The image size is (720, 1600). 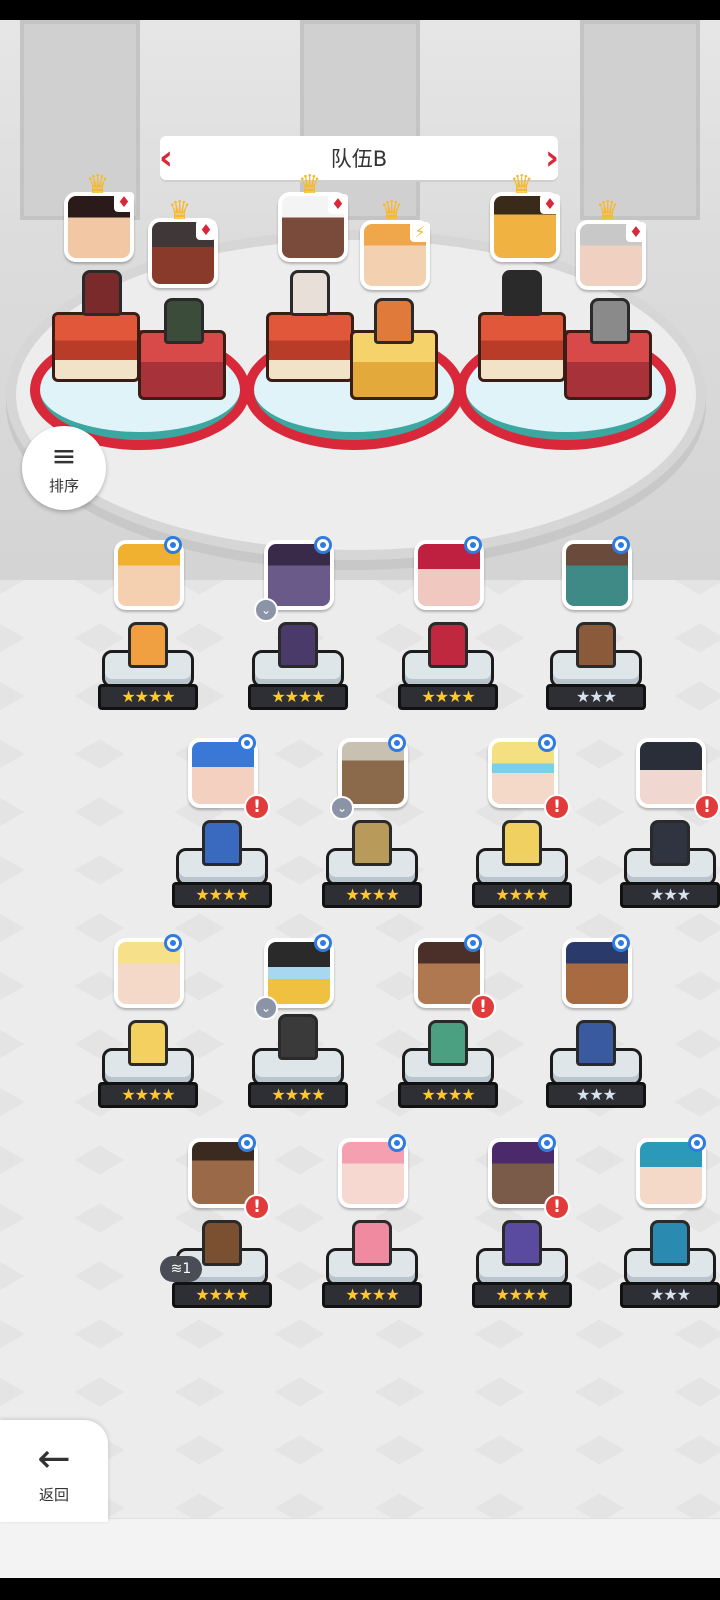 What do you see at coordinates (420, 232) in the screenshot?
I see `suit-lightning-icon: ⚡` at bounding box center [420, 232].